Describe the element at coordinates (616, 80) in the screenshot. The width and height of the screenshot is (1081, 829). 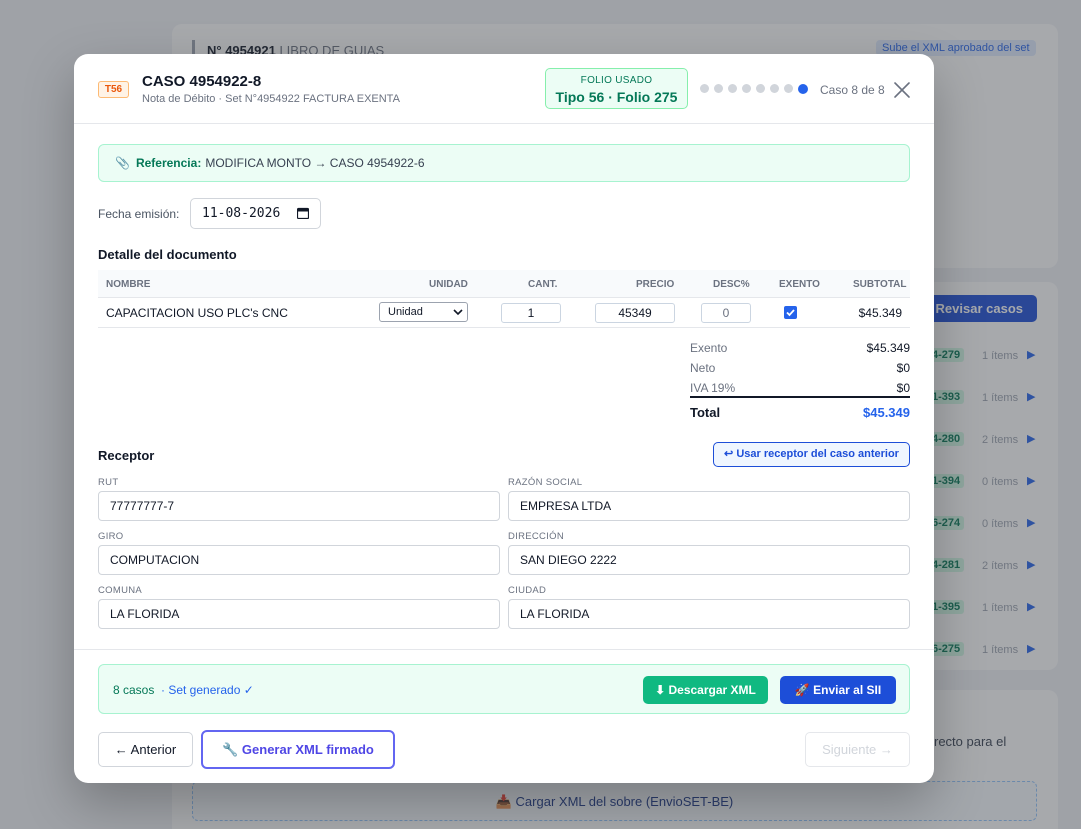
I see `folio-label: FOLIO USADO` at that location.